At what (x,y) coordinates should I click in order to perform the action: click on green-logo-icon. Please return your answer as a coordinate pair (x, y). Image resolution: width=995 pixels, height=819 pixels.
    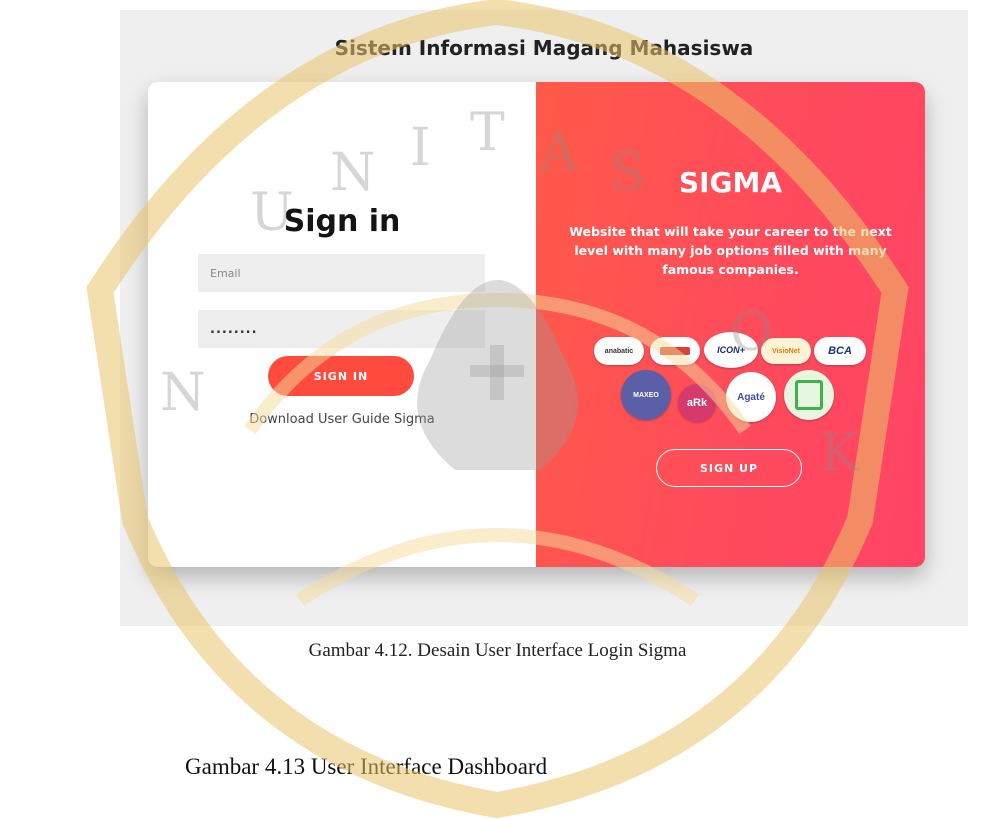
    Looking at the image, I should click on (809, 395).